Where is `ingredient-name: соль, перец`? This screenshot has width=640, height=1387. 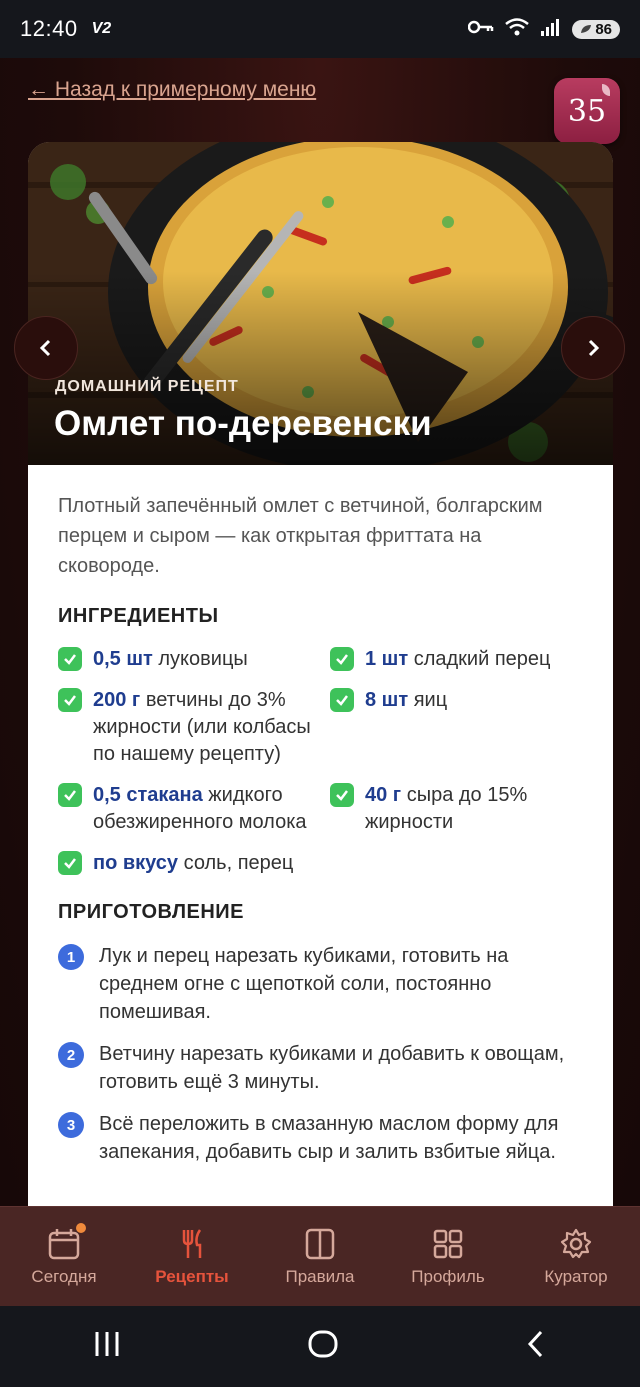 ingredient-name: соль, перец is located at coordinates (236, 863).